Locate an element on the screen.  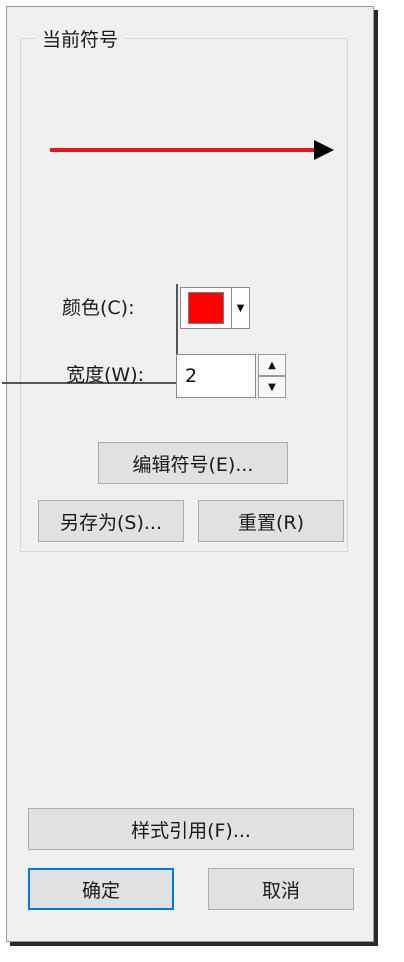
width-input: 2 is located at coordinates (216, 376).